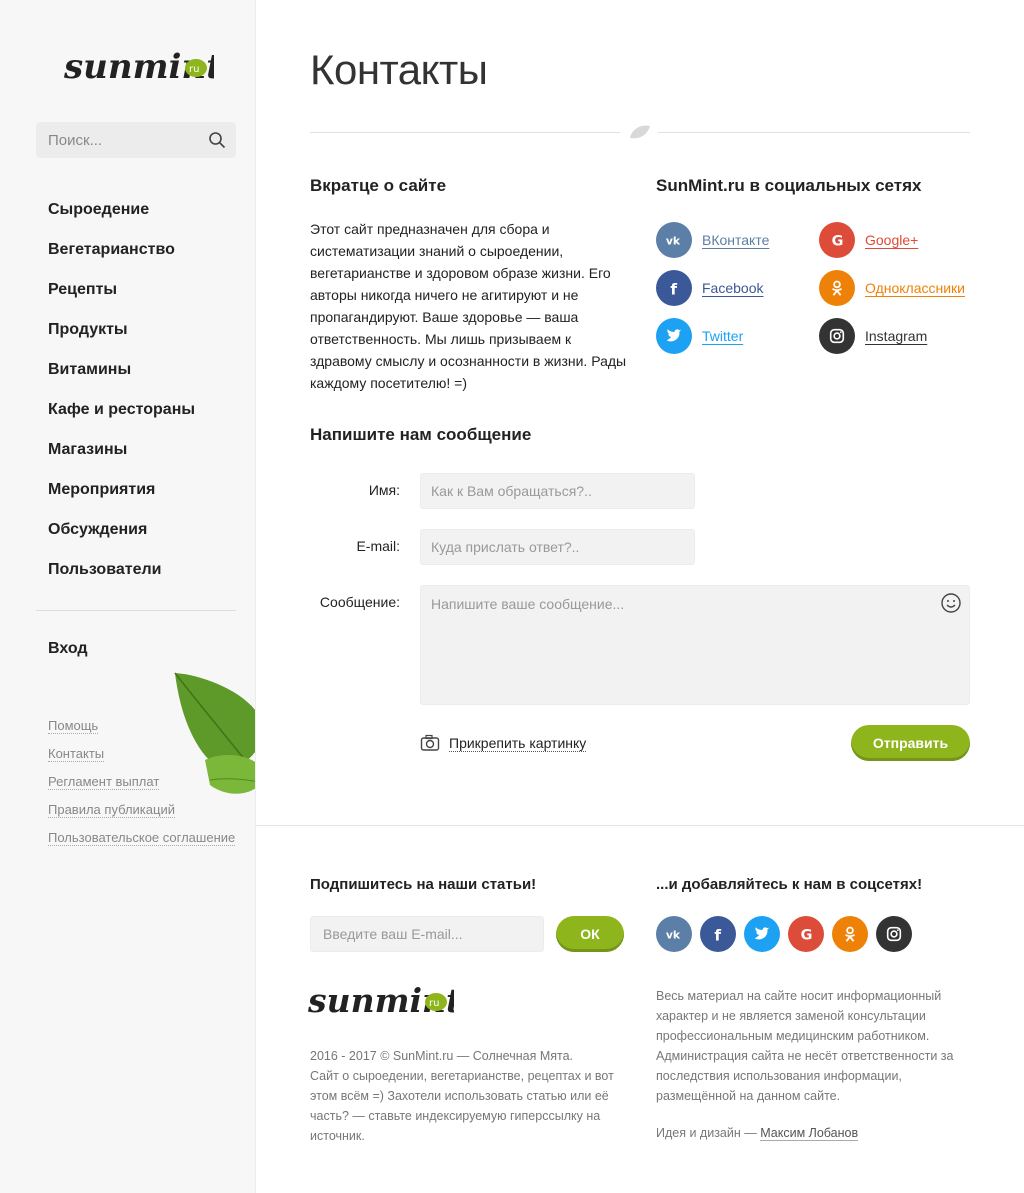  What do you see at coordinates (142, 838) in the screenshot?
I see `link-user-agreement: Пользовательское соглашение` at bounding box center [142, 838].